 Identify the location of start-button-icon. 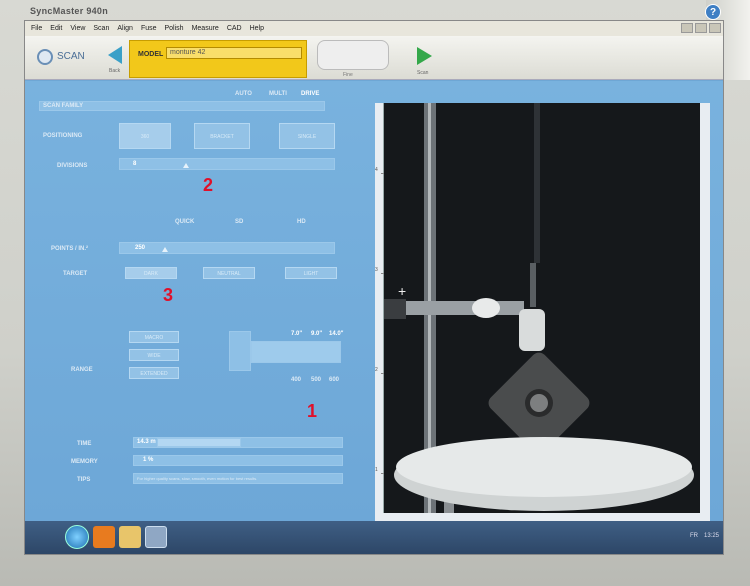
(77, 537).